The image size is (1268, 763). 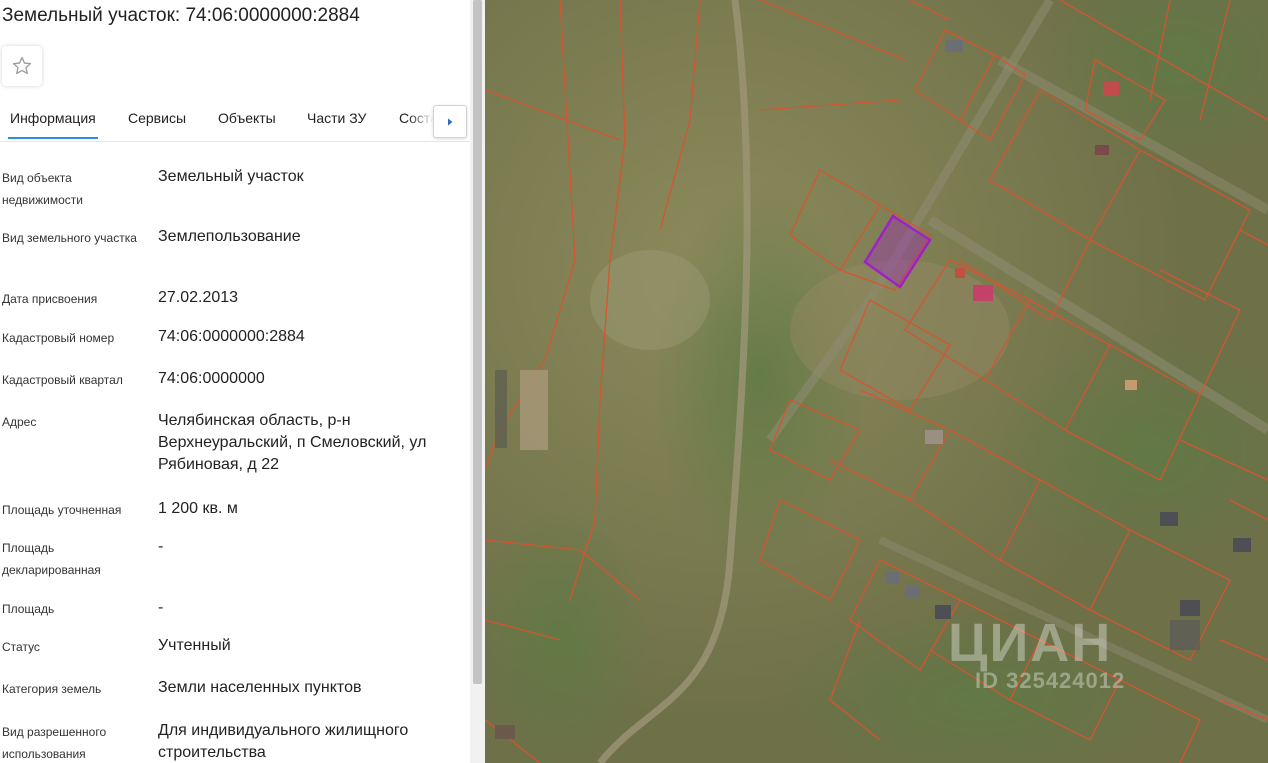 I want to click on panel-scrollbar, so click(x=477, y=381).